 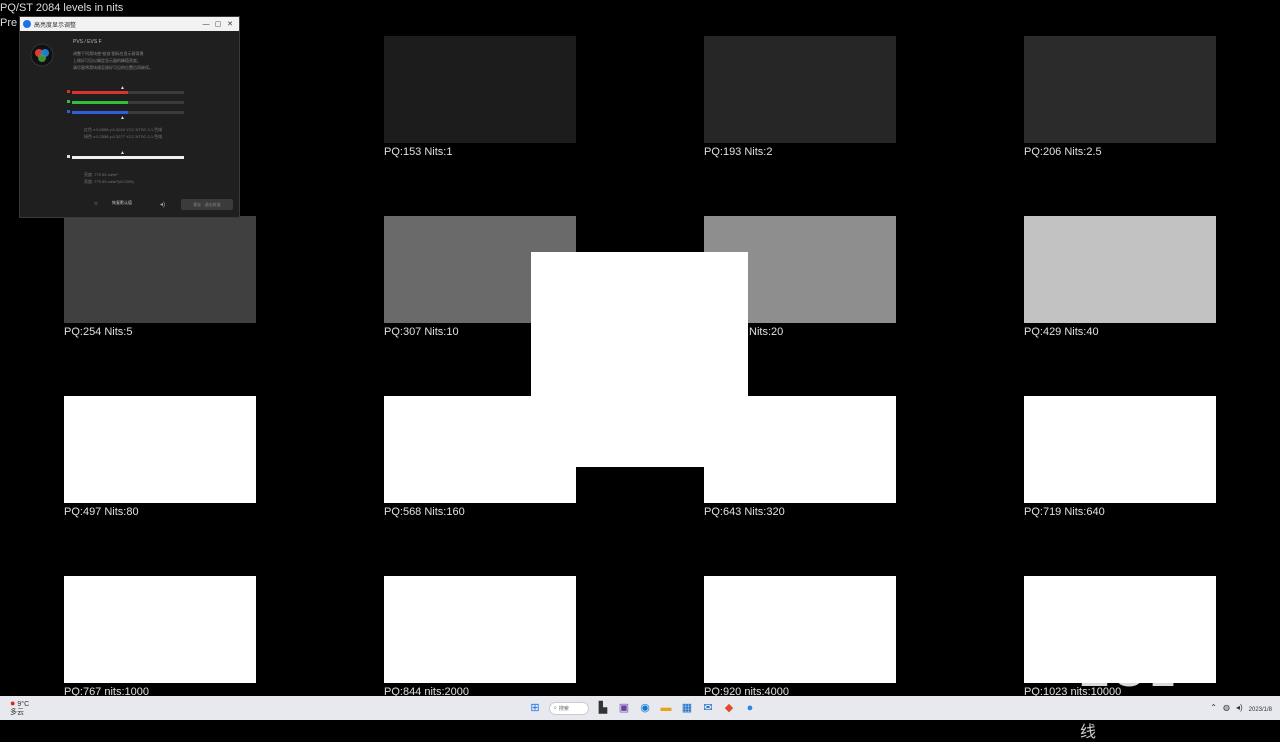 I want to click on tool-footer: ○ 恢复默认值 ◂) 保存 · 退出校准, so click(x=129, y=205).